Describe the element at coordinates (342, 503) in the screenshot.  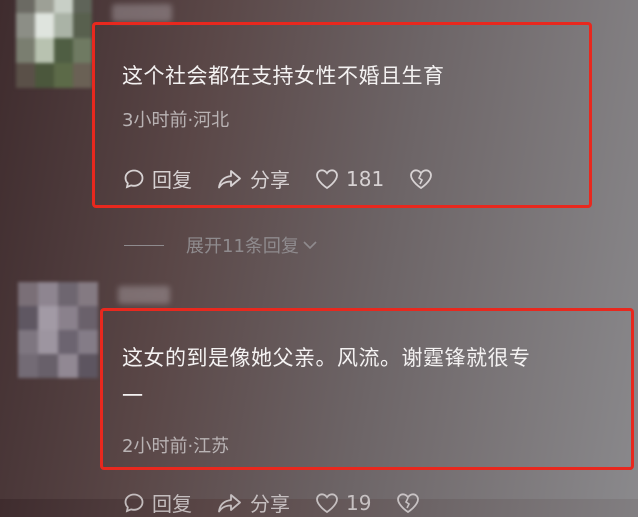
I see `like-button: 19` at that location.